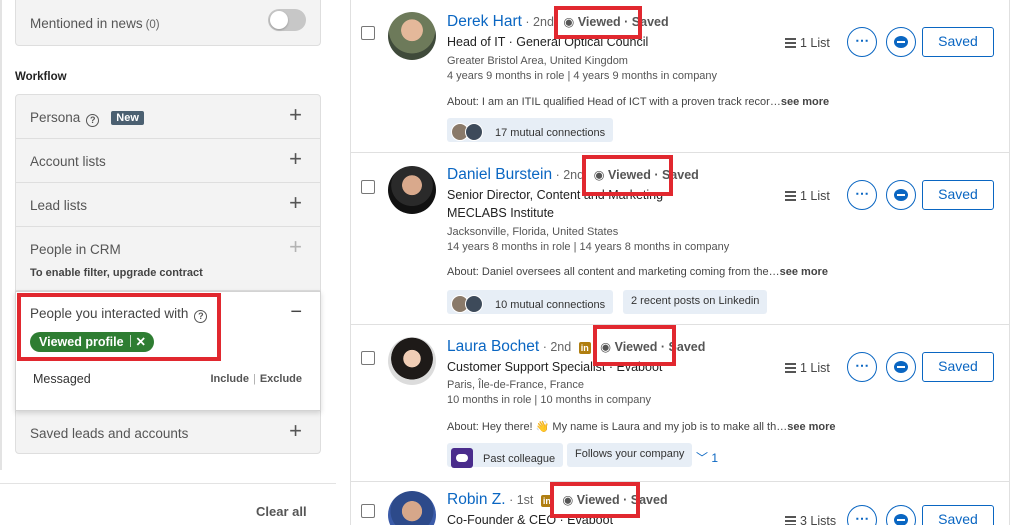 The width and height of the screenshot is (1024, 525). Describe the element at coordinates (92, 342) in the screenshot. I see `viewed-profile-pill: Viewed profile ✕` at that location.